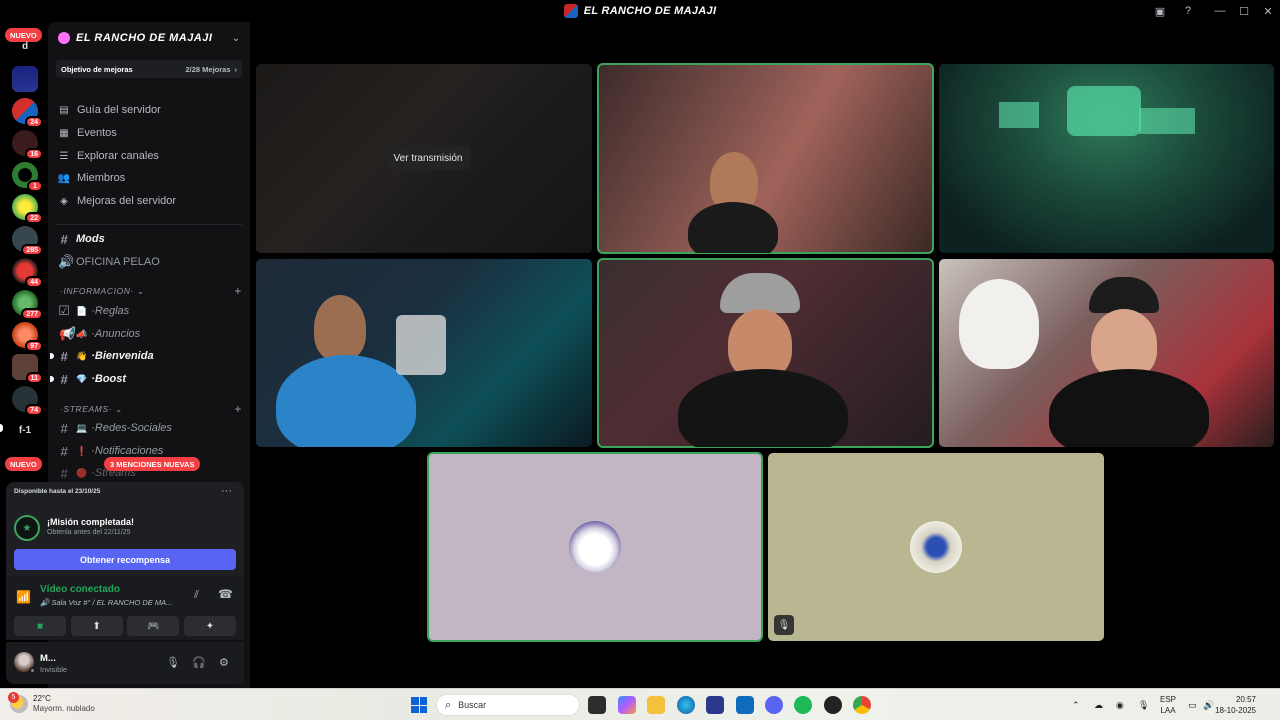  I want to click on search-box: ⌕ Buscar, so click(508, 705).